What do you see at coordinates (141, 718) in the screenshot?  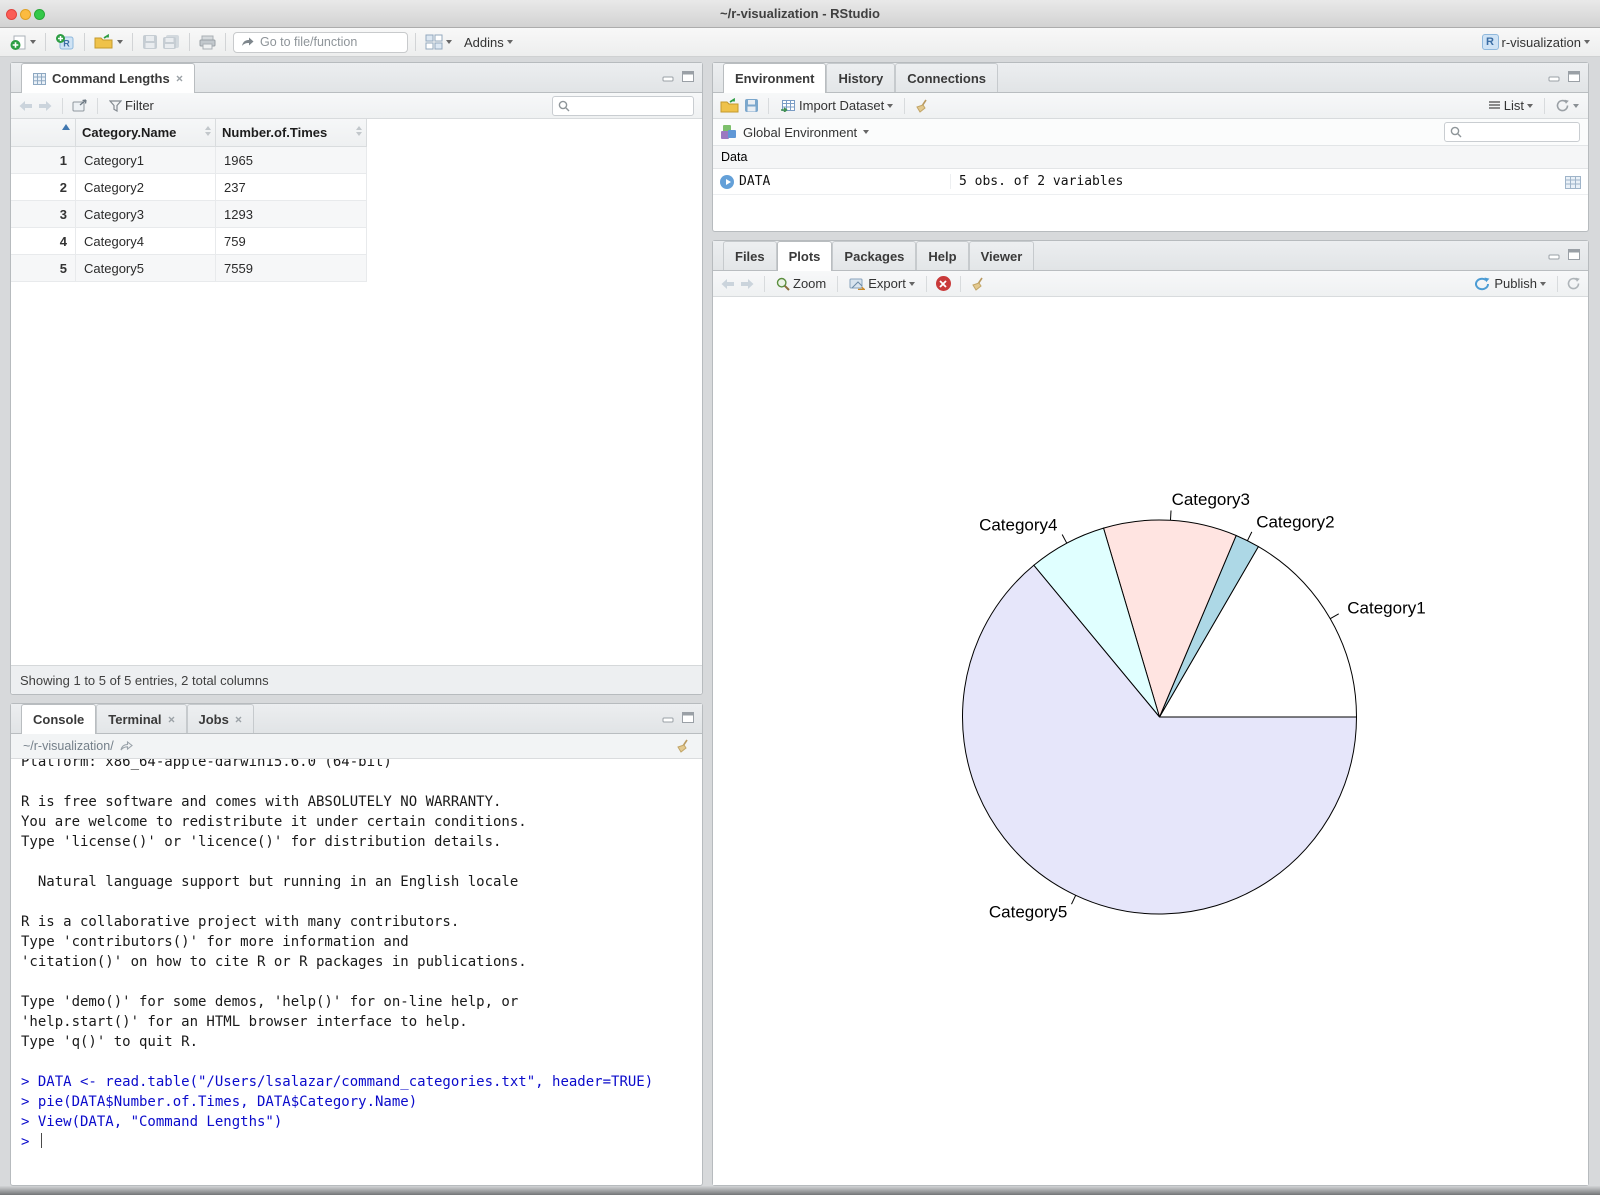 I see `tab-terminal: Terminal` at bounding box center [141, 718].